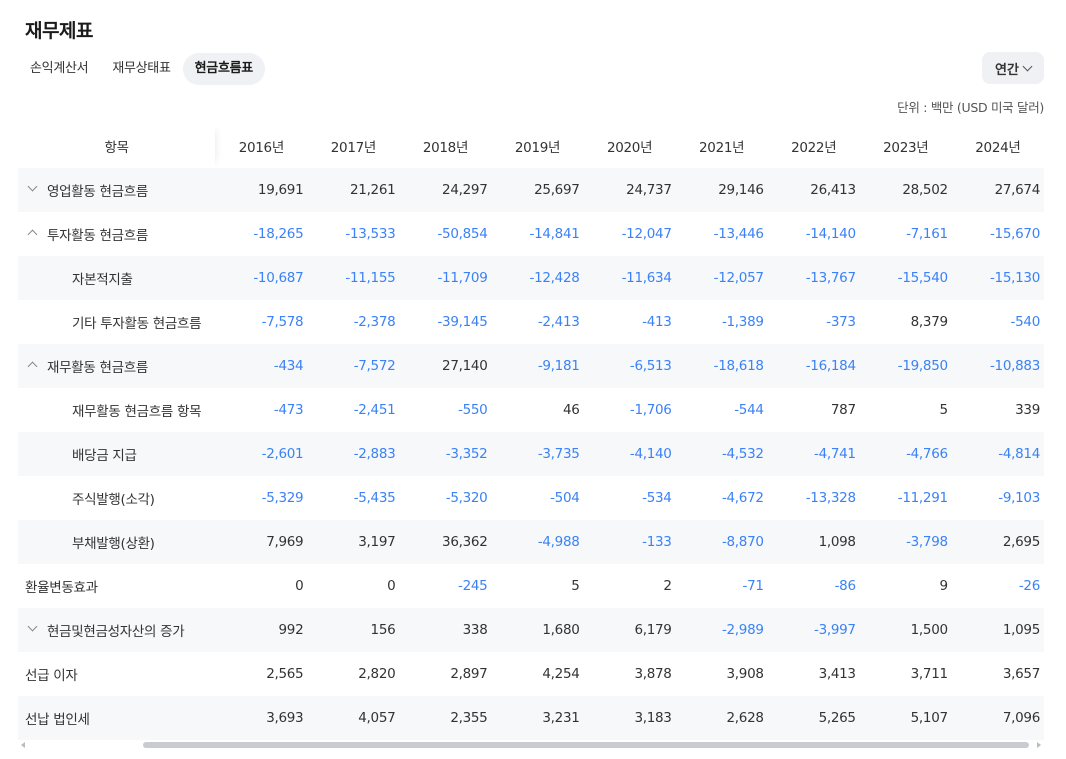  What do you see at coordinates (1021, 674) in the screenshot?
I see `value-cell: 3,657` at bounding box center [1021, 674].